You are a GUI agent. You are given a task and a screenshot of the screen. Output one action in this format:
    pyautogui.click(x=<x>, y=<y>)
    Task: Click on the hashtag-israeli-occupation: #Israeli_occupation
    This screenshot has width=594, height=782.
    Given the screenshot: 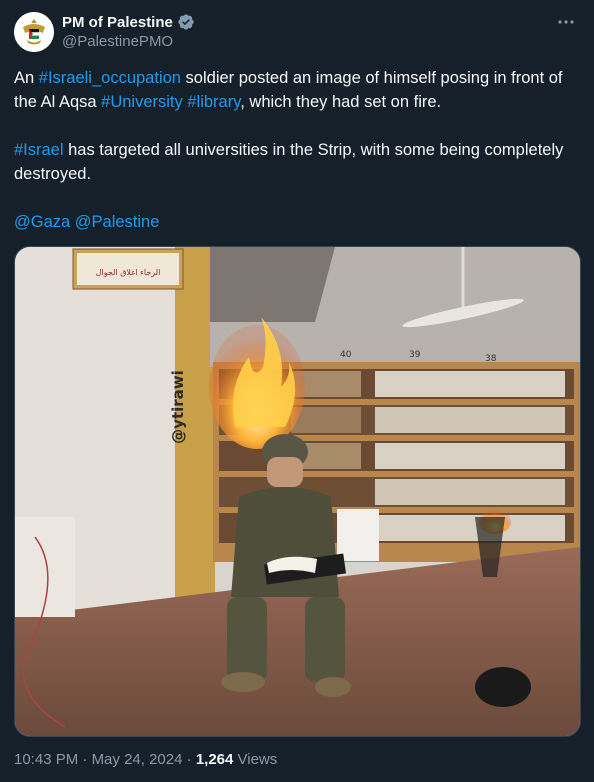 What is the action you would take?
    pyautogui.click(x=110, y=78)
    